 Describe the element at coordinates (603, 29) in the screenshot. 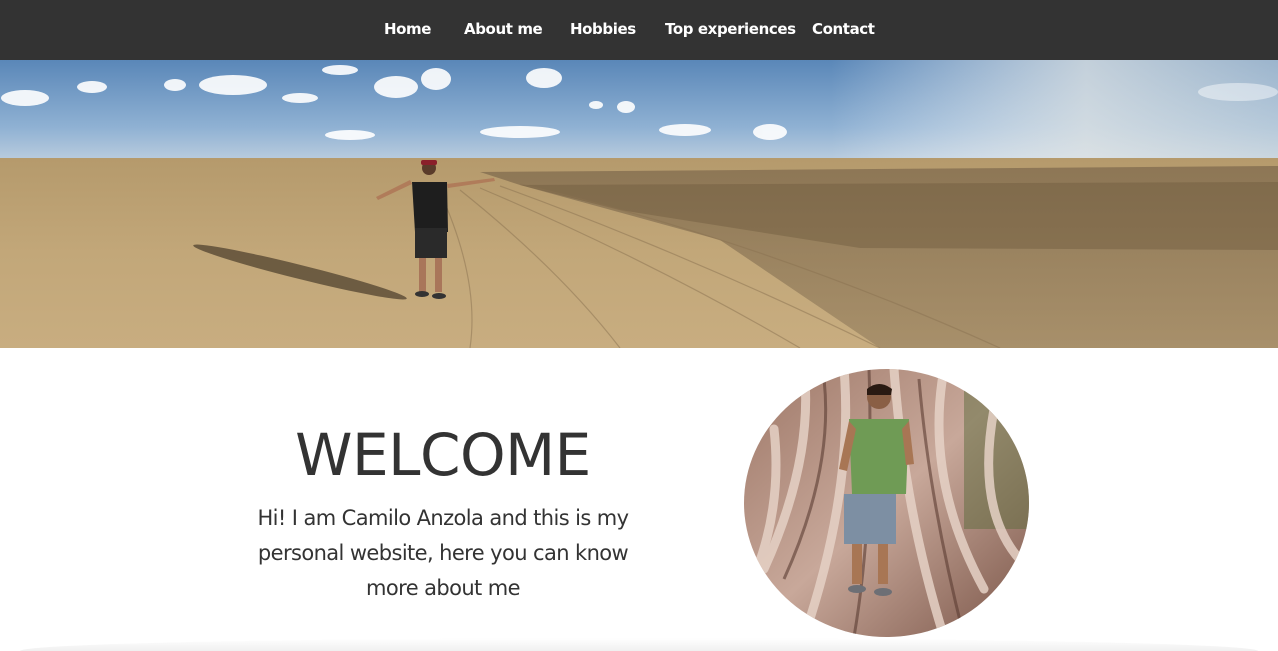

I see `nav-item-hobbies: Hobbies` at that location.